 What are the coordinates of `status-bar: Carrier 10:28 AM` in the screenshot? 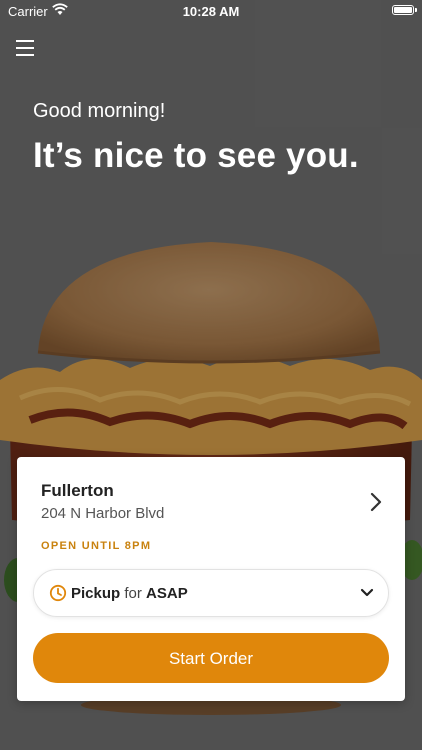 It's located at (211, 11).